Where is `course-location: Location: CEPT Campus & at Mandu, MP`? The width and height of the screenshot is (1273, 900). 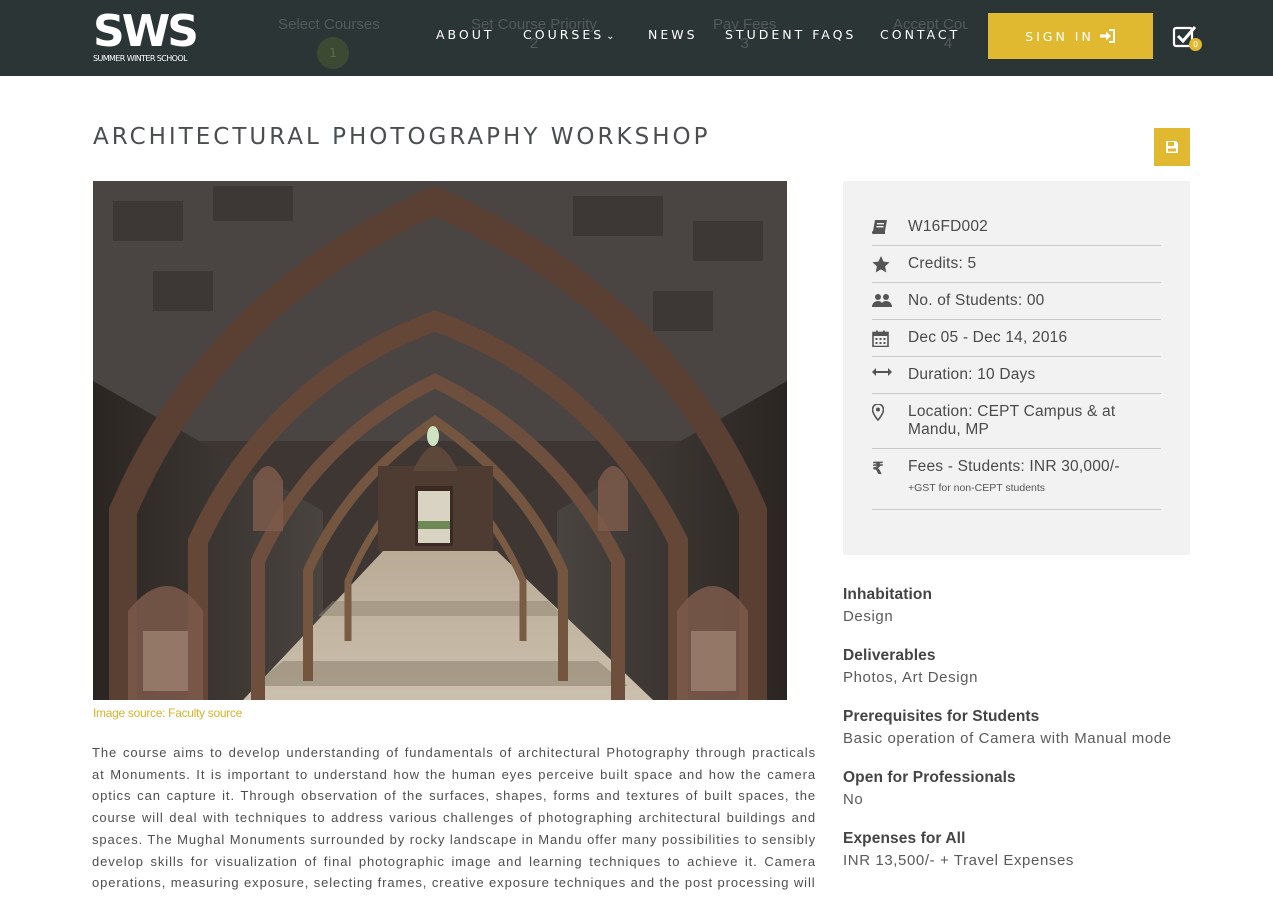
course-location: Location: CEPT Campus & at Mandu, MP is located at coordinates (1012, 420).